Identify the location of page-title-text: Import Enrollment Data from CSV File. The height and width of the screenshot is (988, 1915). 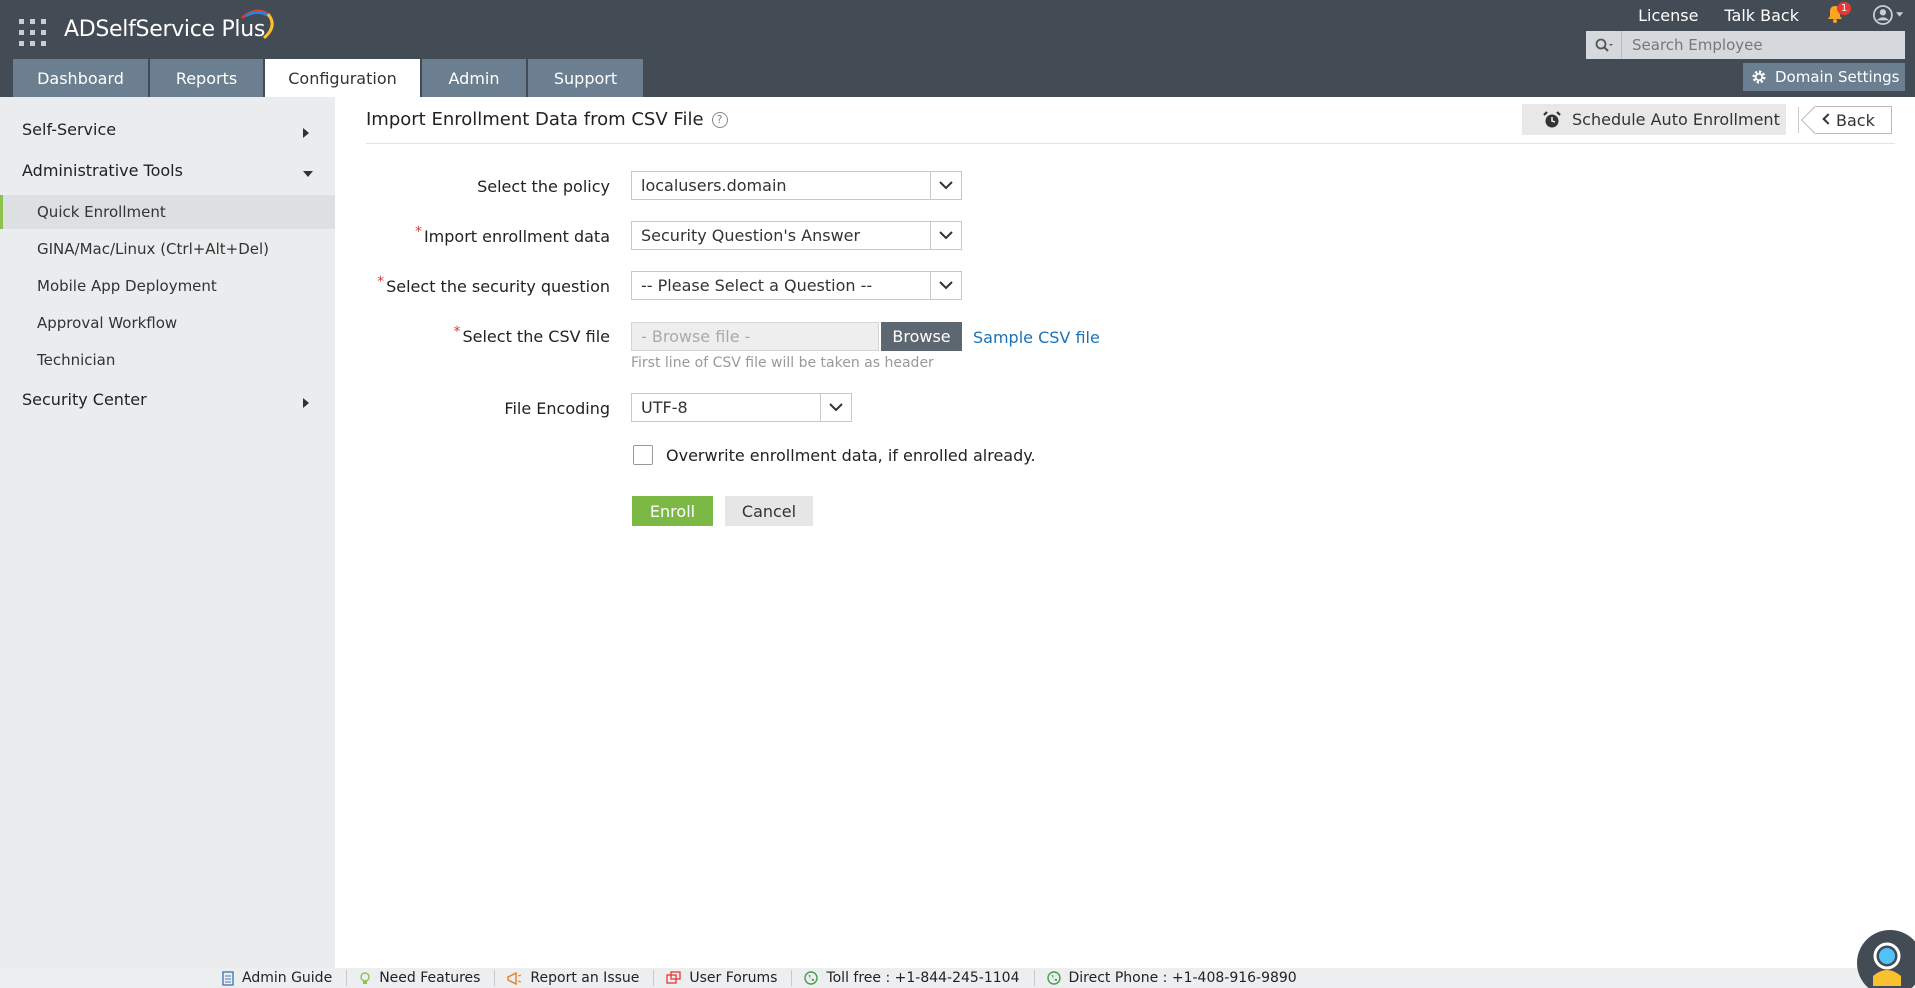
(535, 119).